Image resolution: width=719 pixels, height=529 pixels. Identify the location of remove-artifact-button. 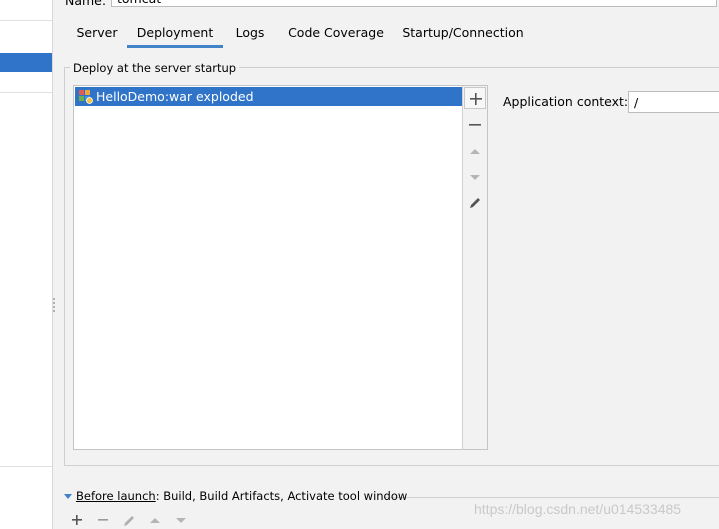
(475, 125).